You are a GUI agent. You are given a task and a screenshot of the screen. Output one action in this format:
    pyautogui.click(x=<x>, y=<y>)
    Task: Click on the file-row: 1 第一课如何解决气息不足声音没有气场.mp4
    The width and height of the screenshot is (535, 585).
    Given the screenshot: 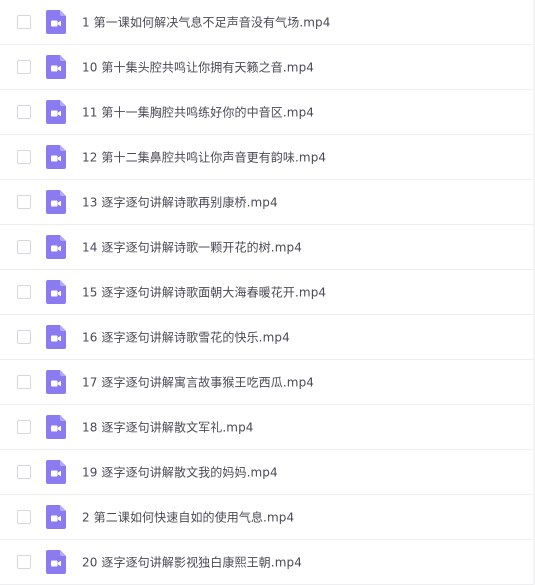 What is the action you would take?
    pyautogui.click(x=266, y=22)
    